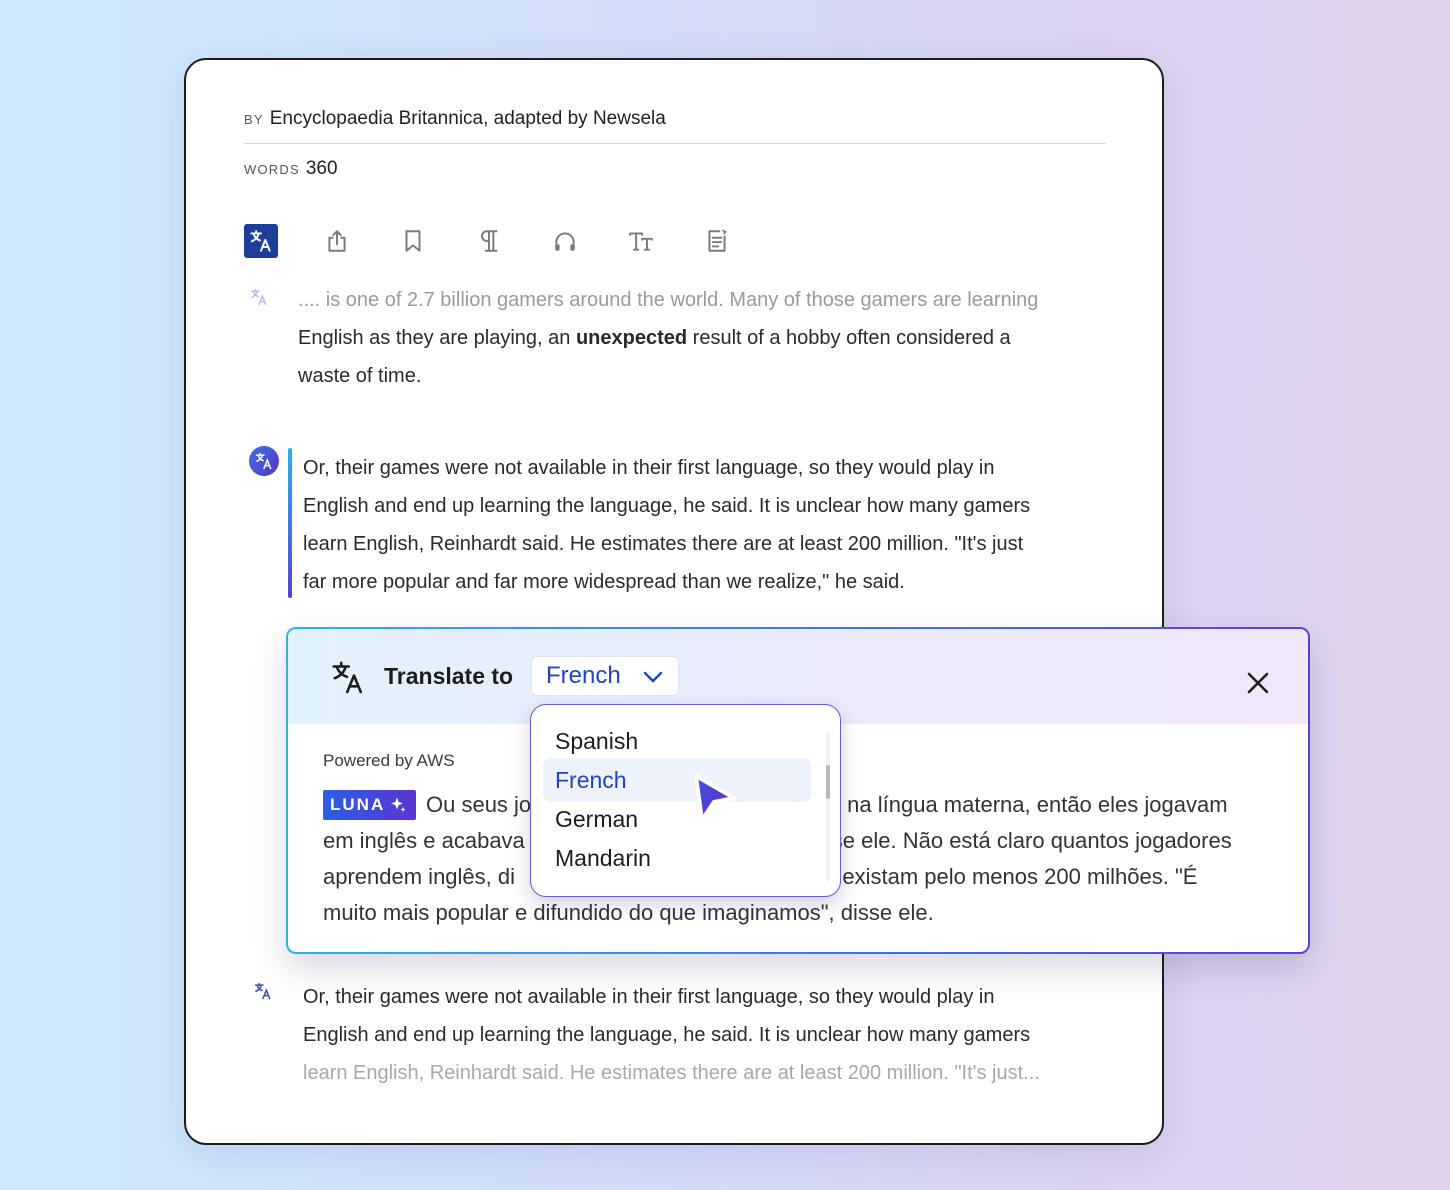  I want to click on language-option-mandarin: Mandarin, so click(677, 858).